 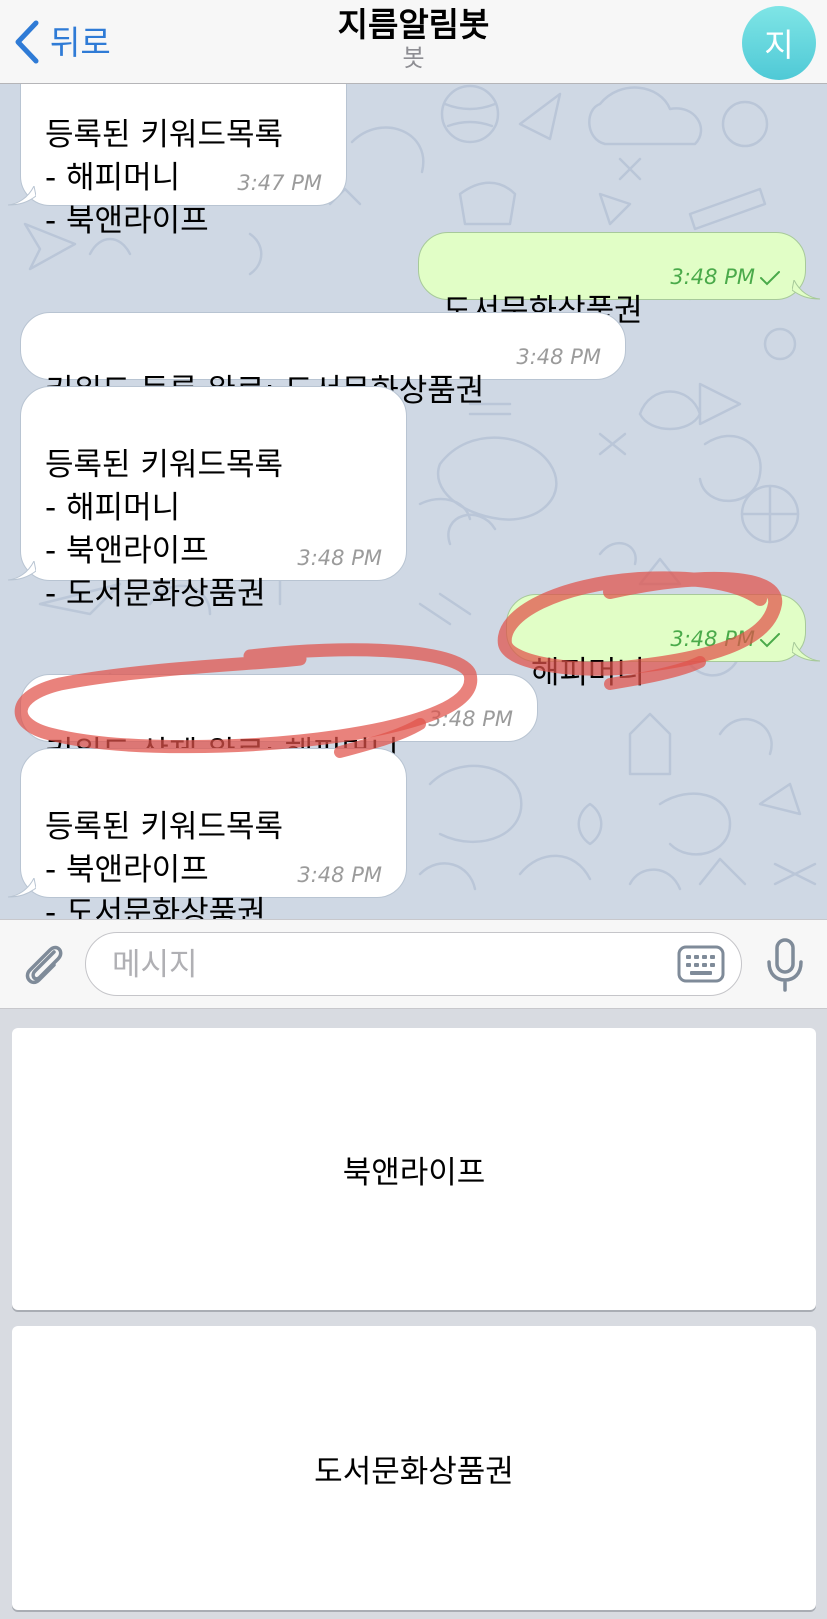 What do you see at coordinates (44, 964) in the screenshot?
I see `paperclip-icon` at bounding box center [44, 964].